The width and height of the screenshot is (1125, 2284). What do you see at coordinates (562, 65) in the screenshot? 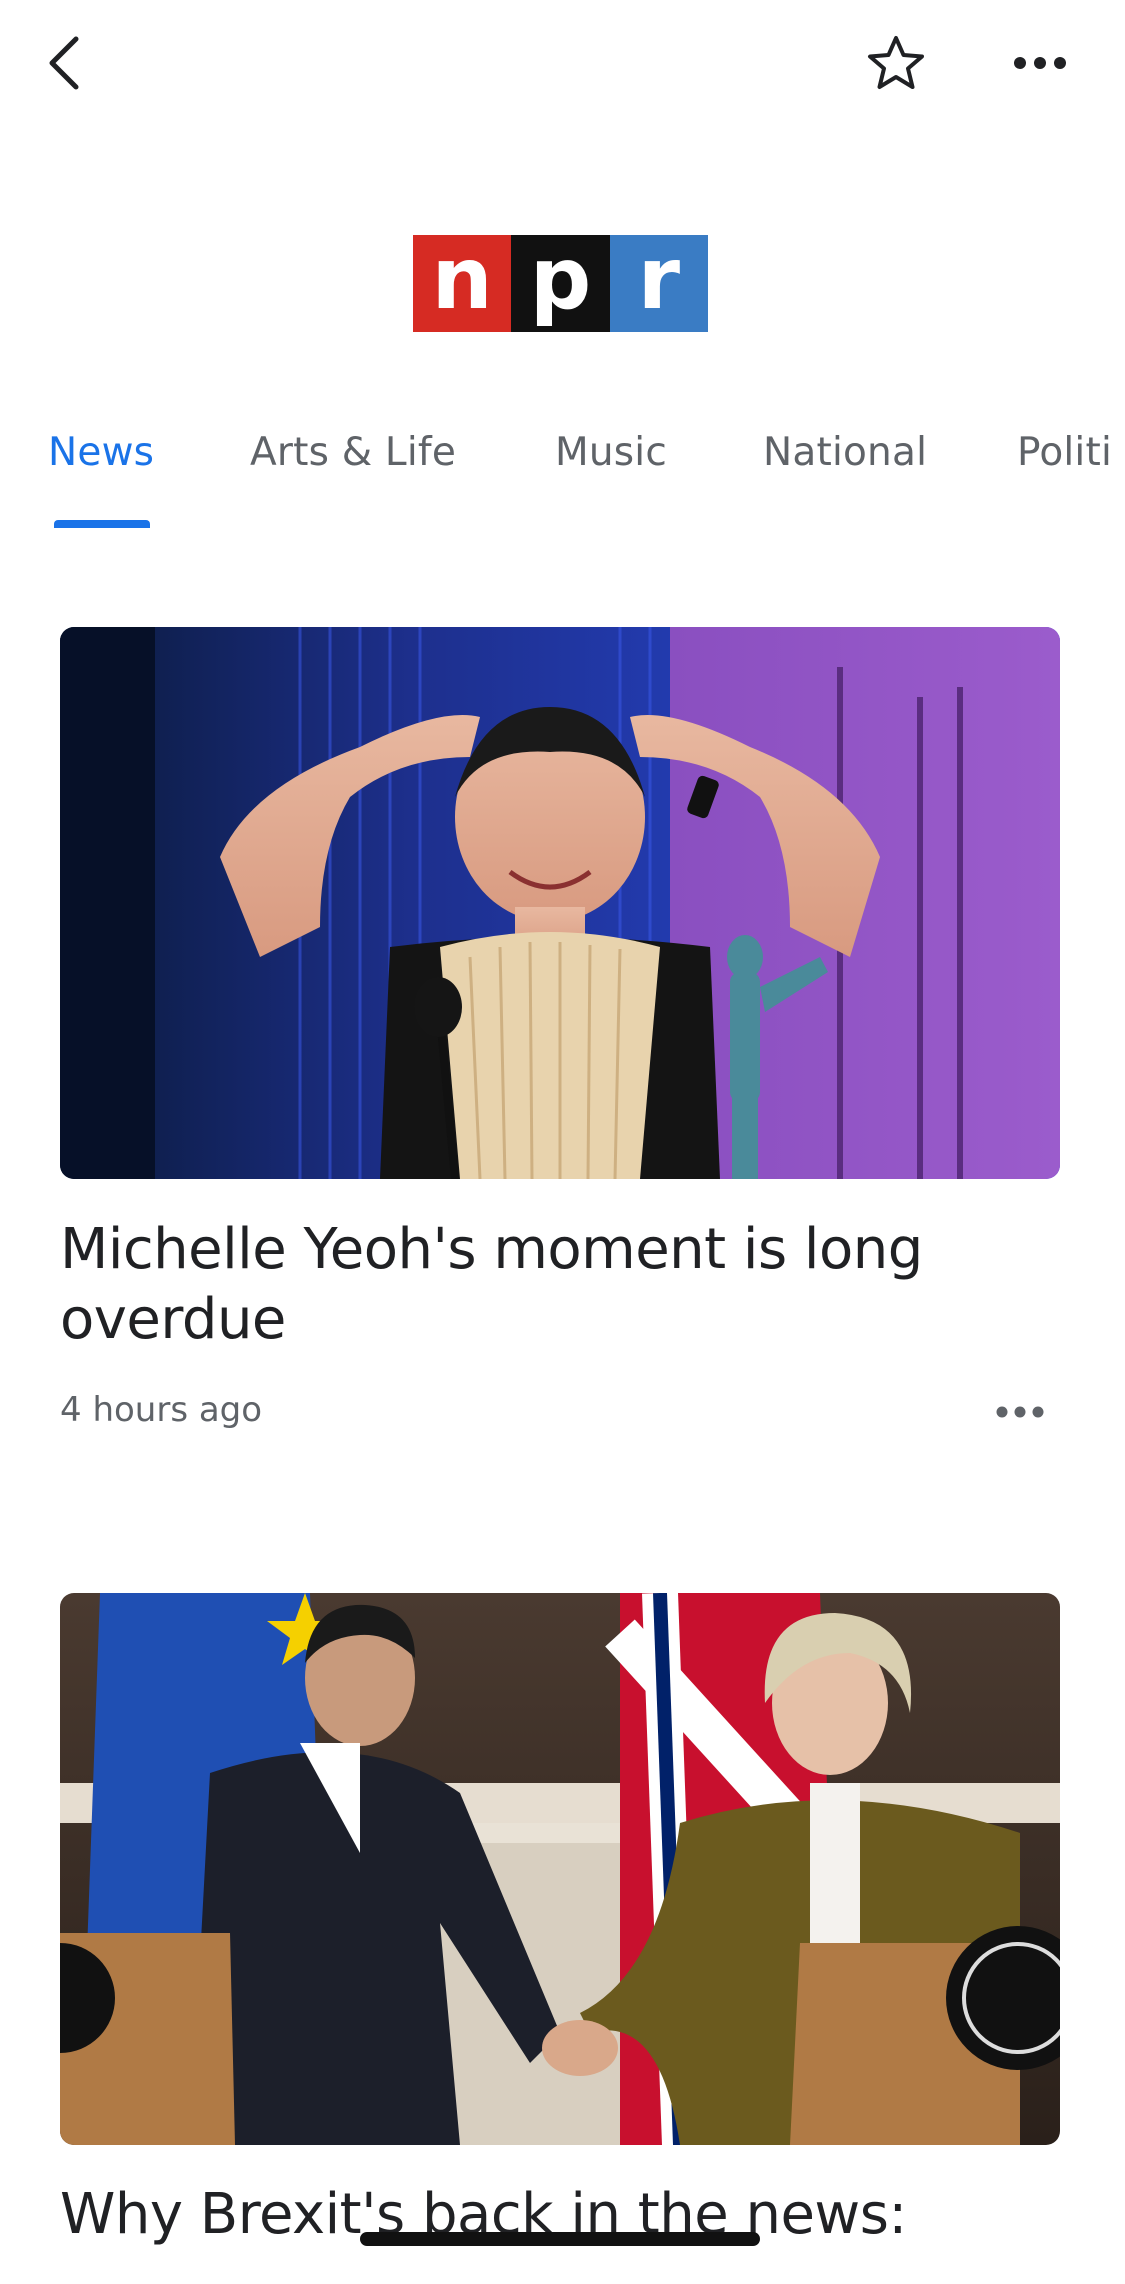
I see `top-bar` at bounding box center [562, 65].